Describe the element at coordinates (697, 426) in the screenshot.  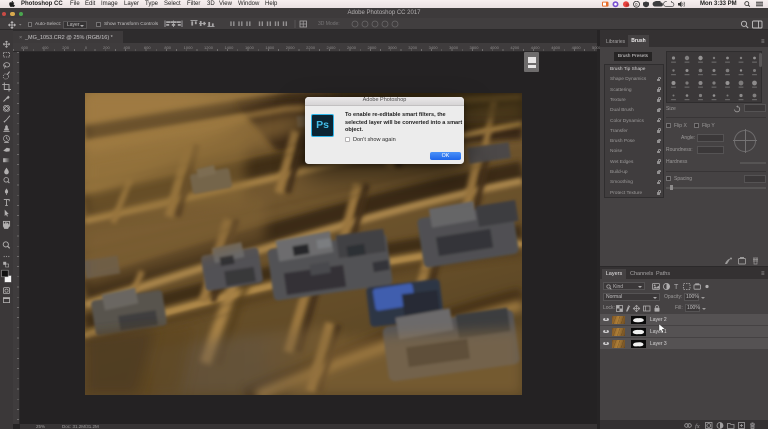
I see `svg-text: fx` at that location.